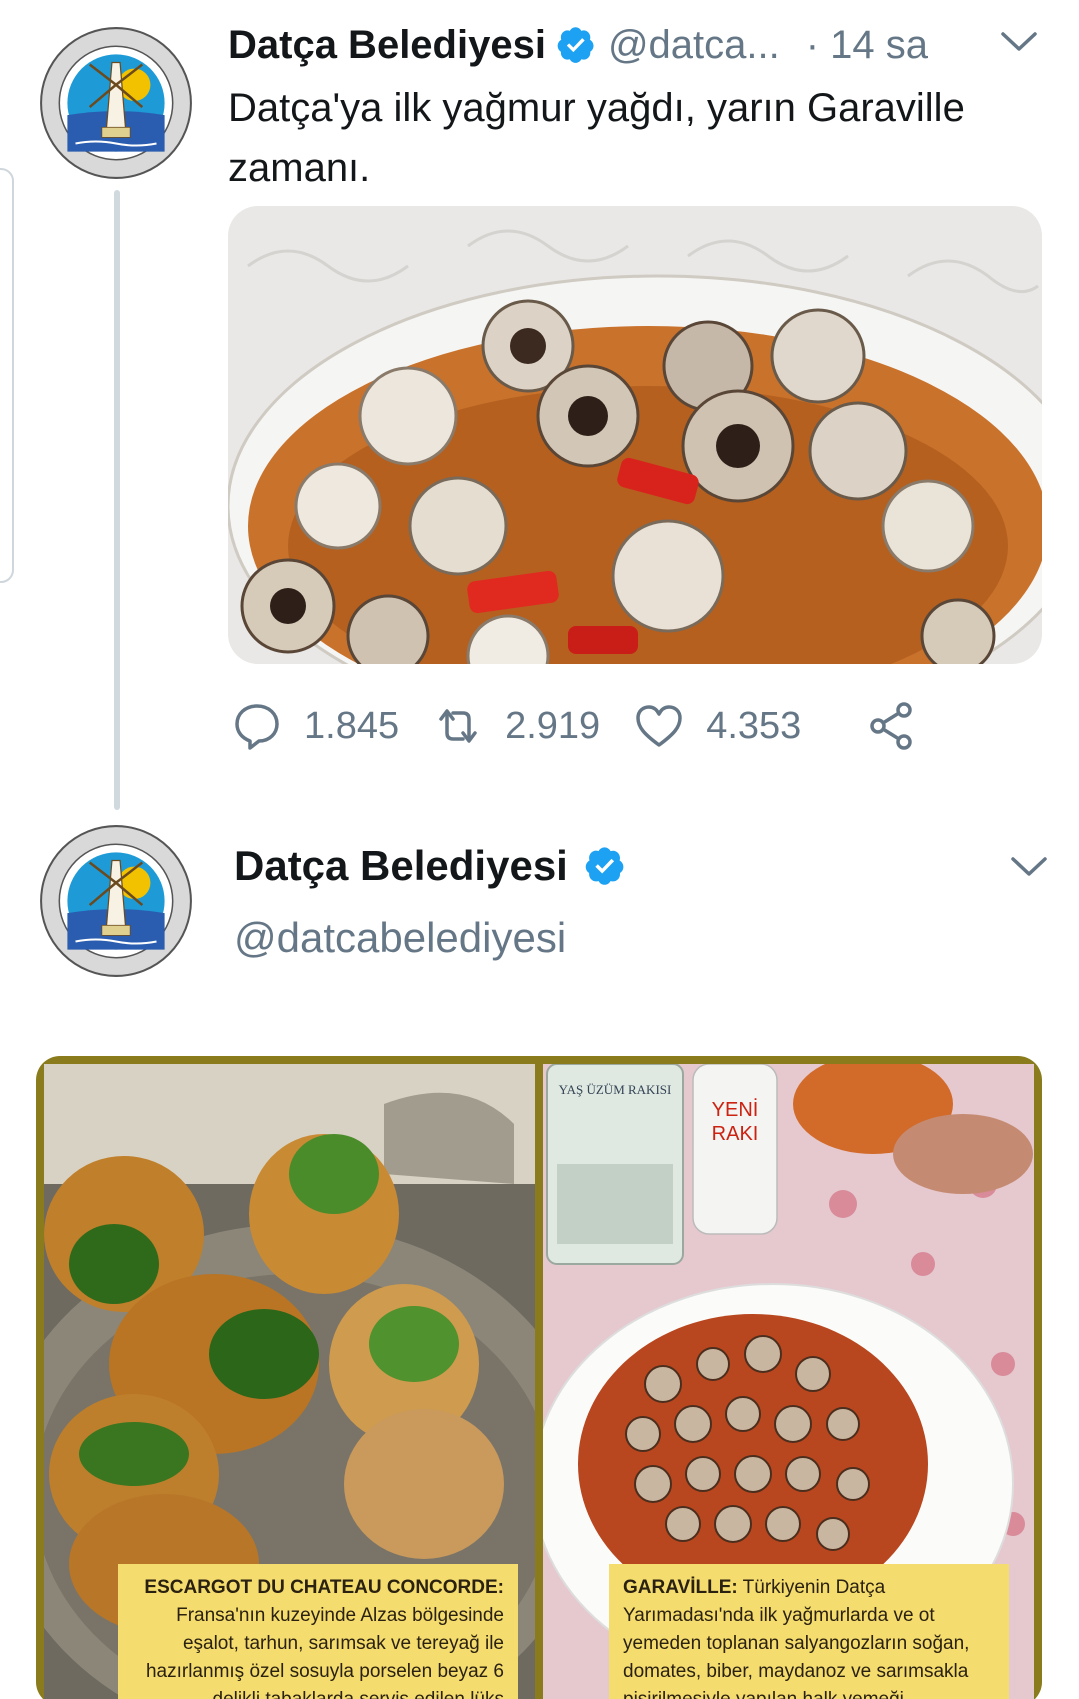  What do you see at coordinates (659, 726) in the screenshot?
I see `like-icon` at bounding box center [659, 726].